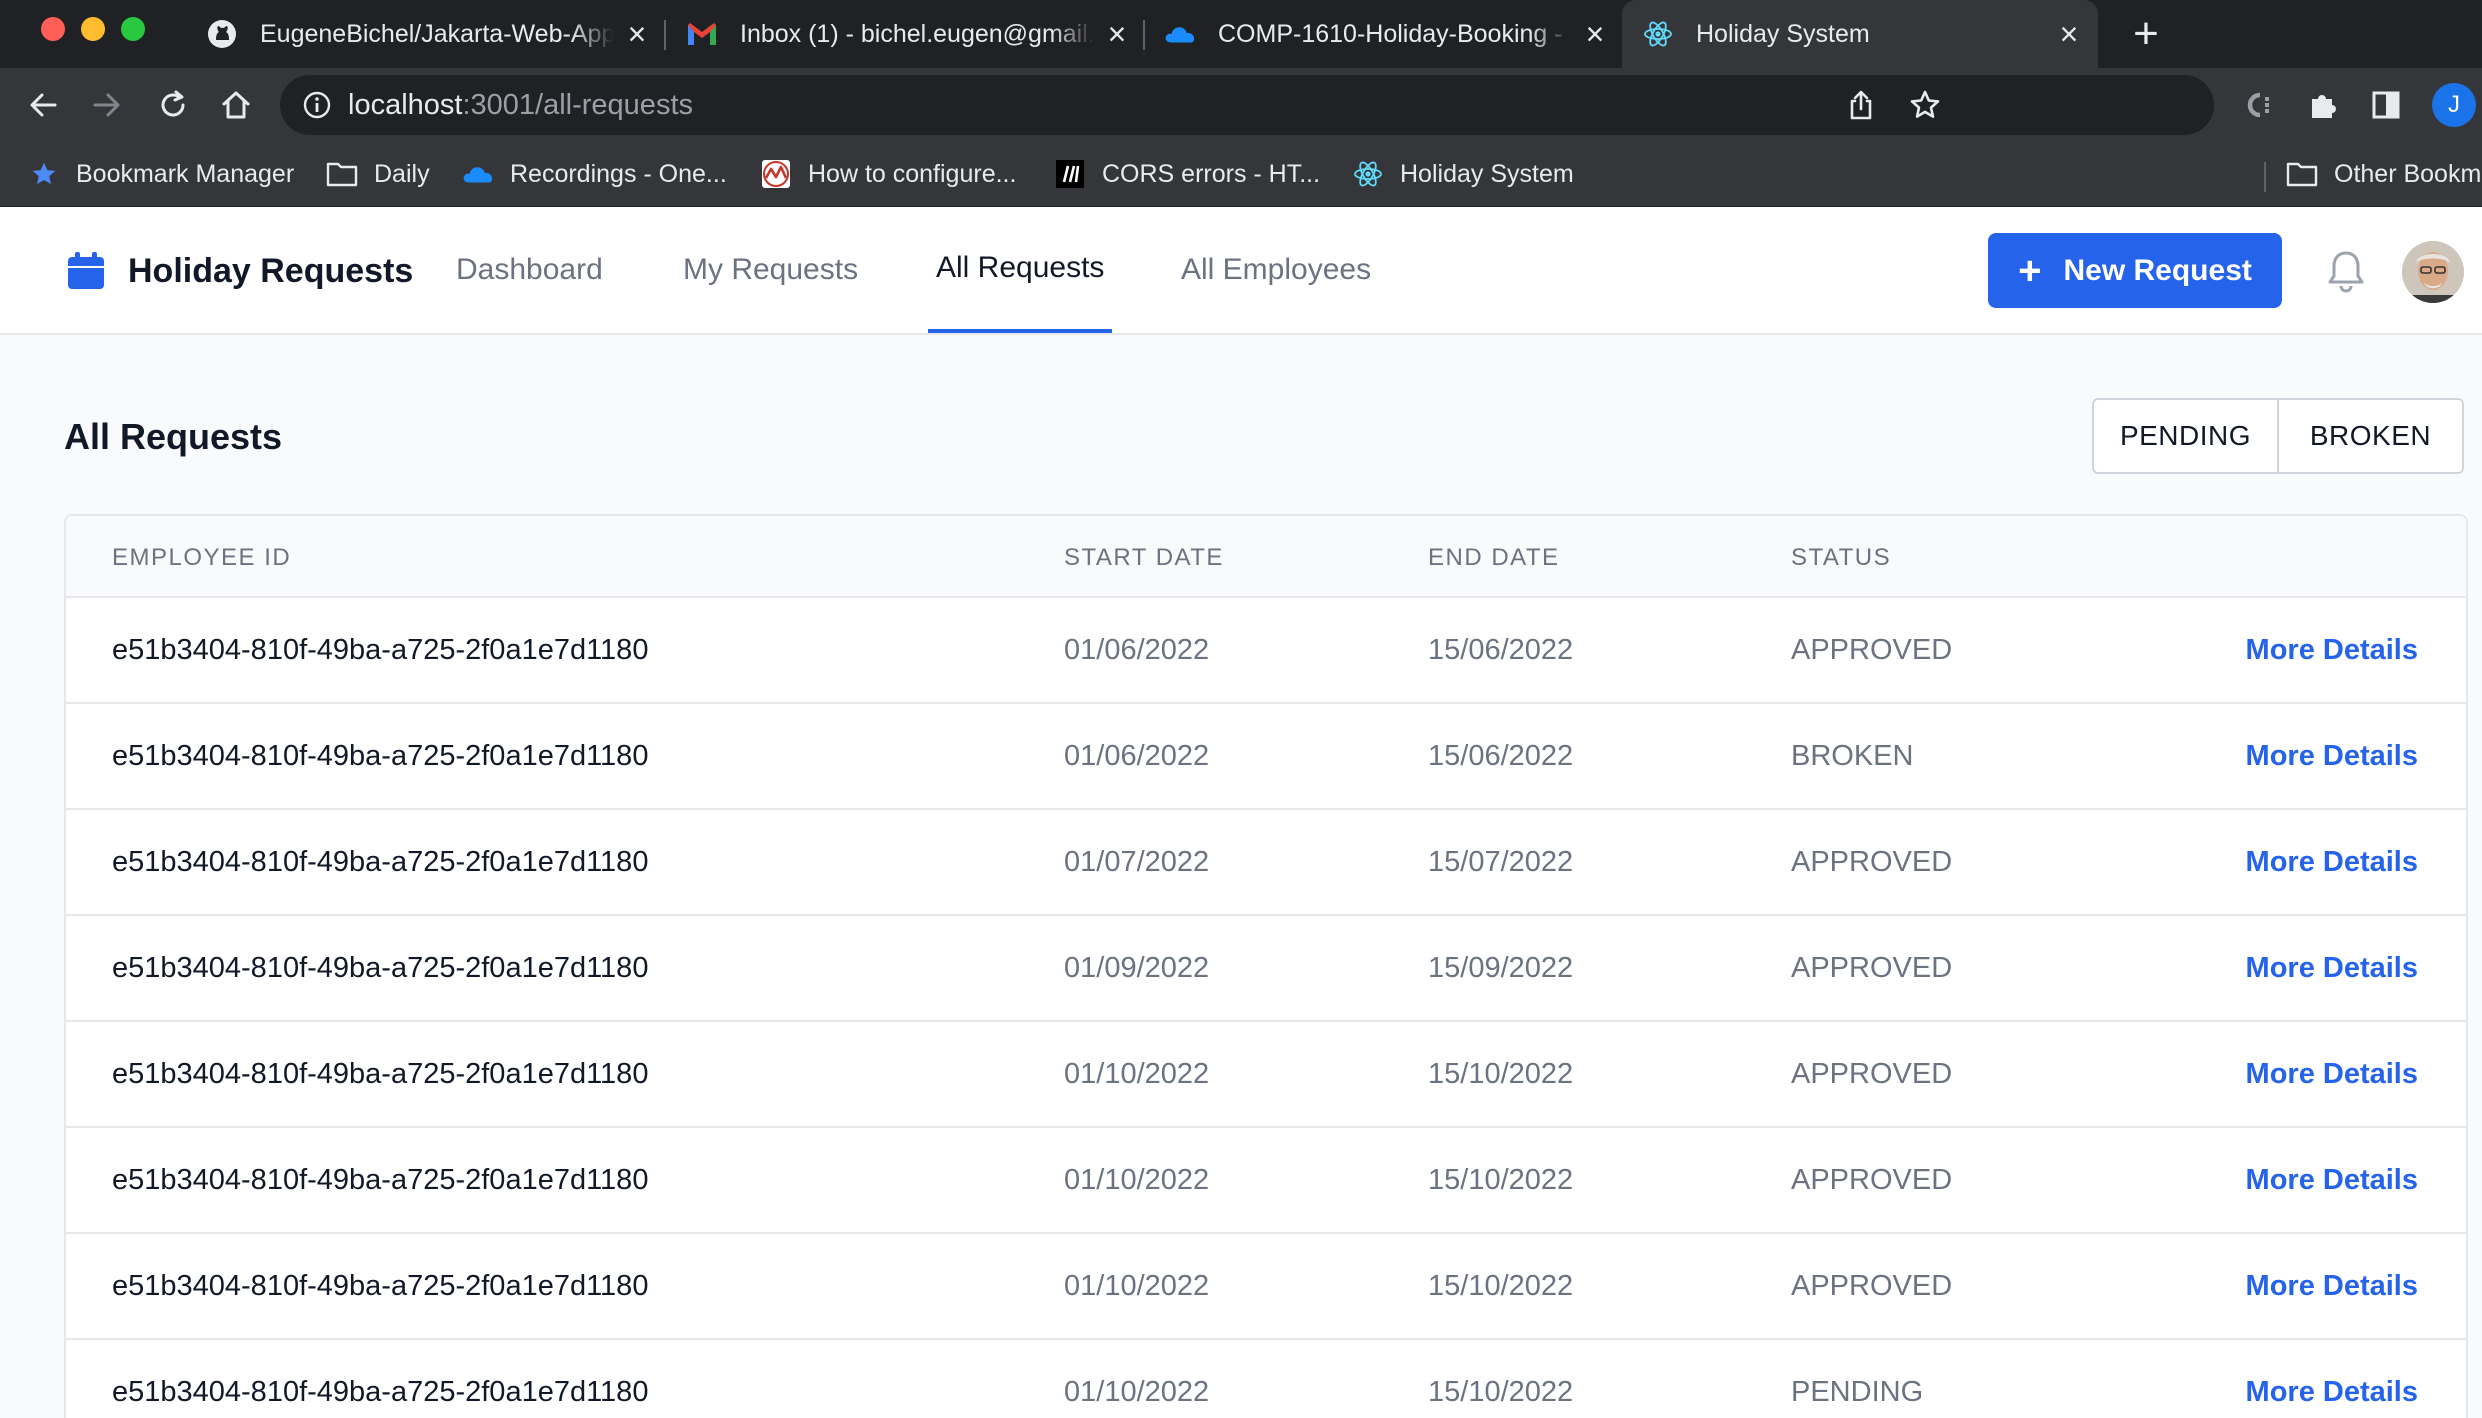 This screenshot has height=1418, width=2482. What do you see at coordinates (271, 270) in the screenshot?
I see `app-name: Holiday Requests` at bounding box center [271, 270].